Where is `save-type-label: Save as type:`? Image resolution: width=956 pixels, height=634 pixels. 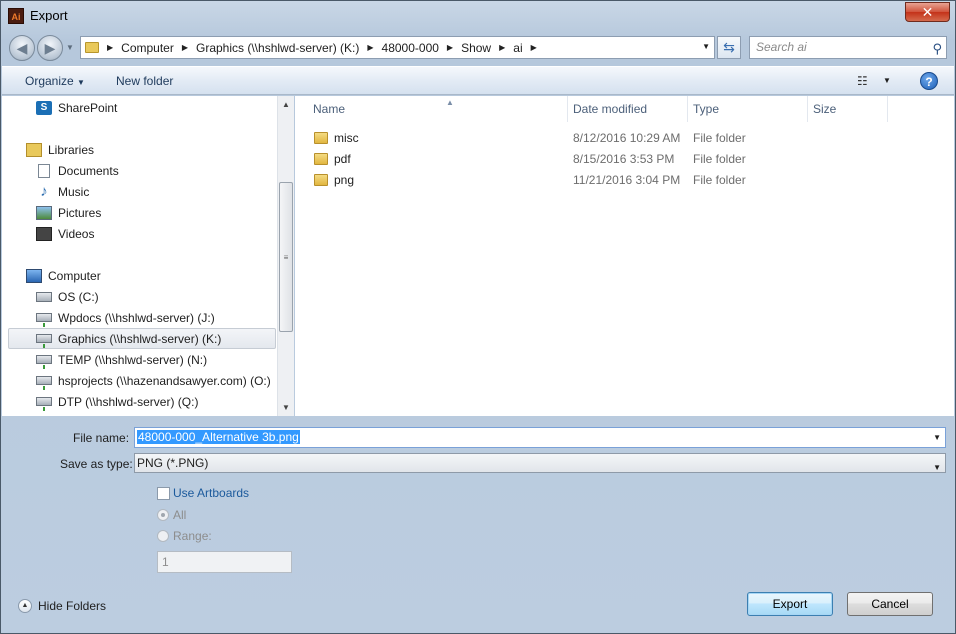
save-type-label: Save as type: is located at coordinates (96, 464).